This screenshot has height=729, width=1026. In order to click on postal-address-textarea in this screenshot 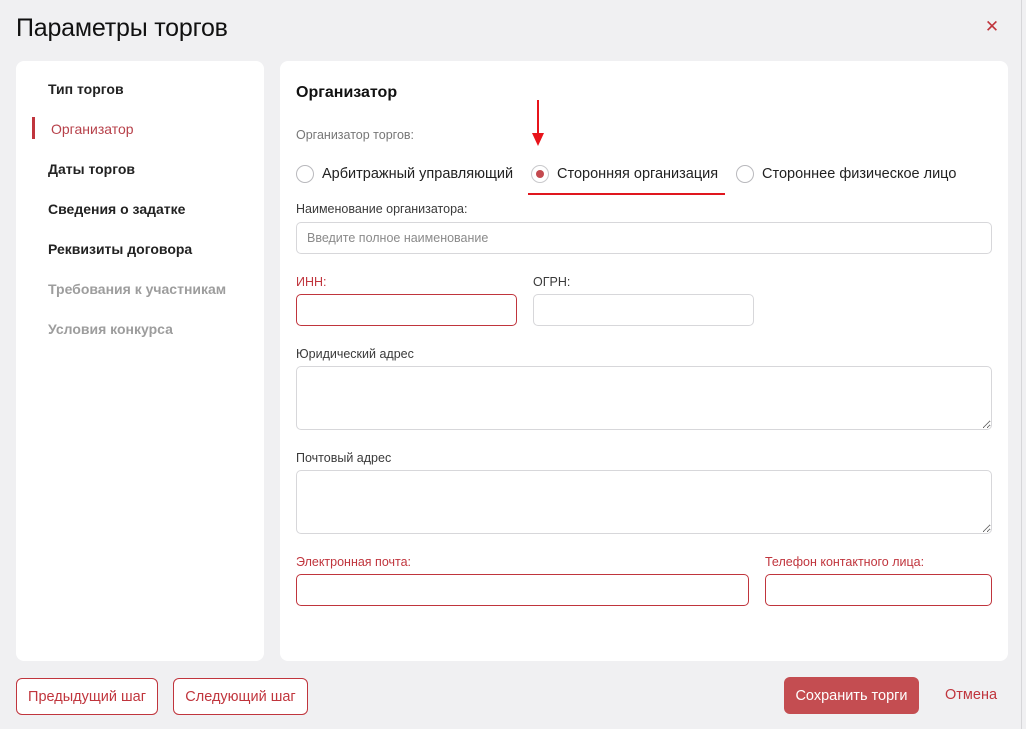, I will do `click(644, 502)`.